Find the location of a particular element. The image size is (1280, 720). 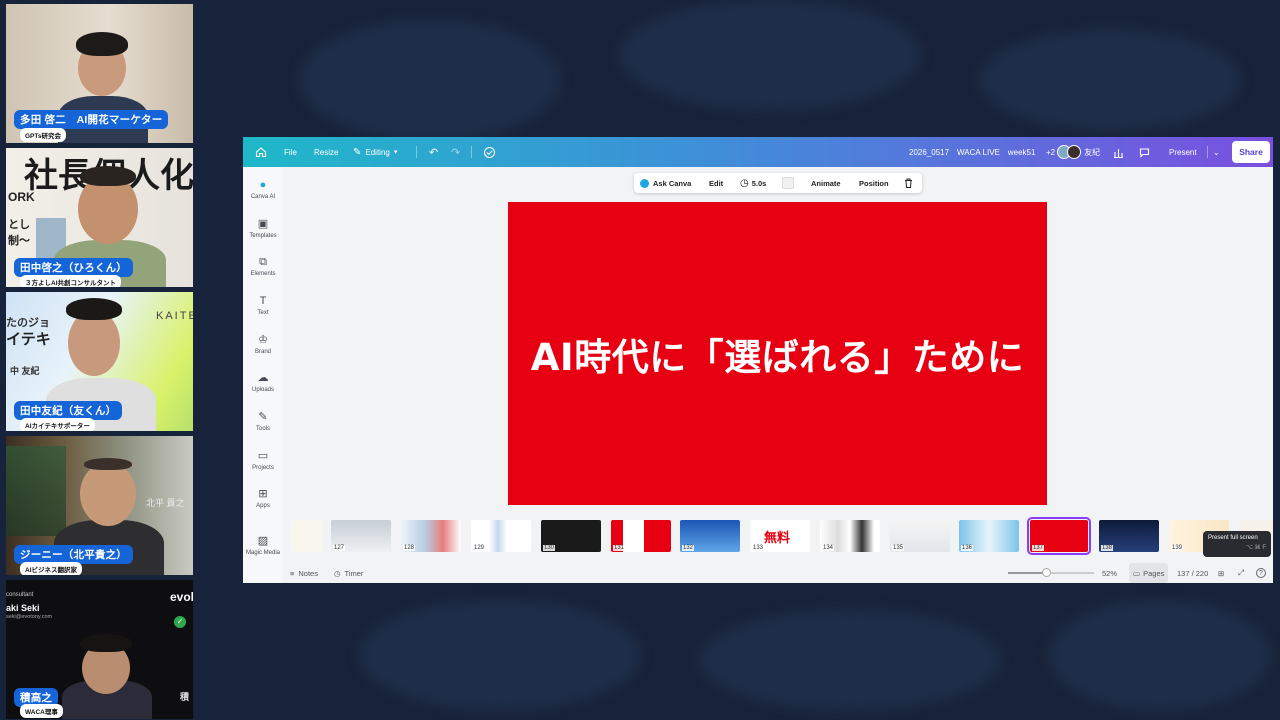

present-fullscreen-tooltip: Present full screen ⌥ ⌘ F is located at coordinates (1237, 544).